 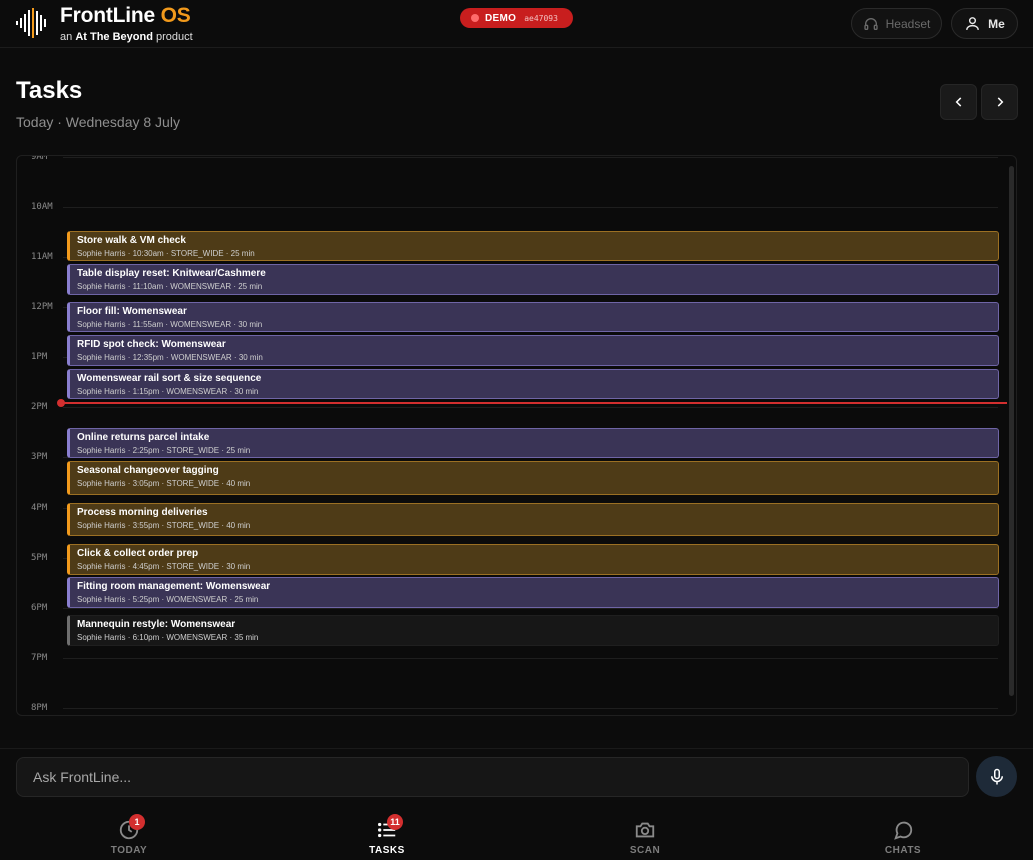 What do you see at coordinates (984, 23) in the screenshot?
I see `profile-button: Me` at bounding box center [984, 23].